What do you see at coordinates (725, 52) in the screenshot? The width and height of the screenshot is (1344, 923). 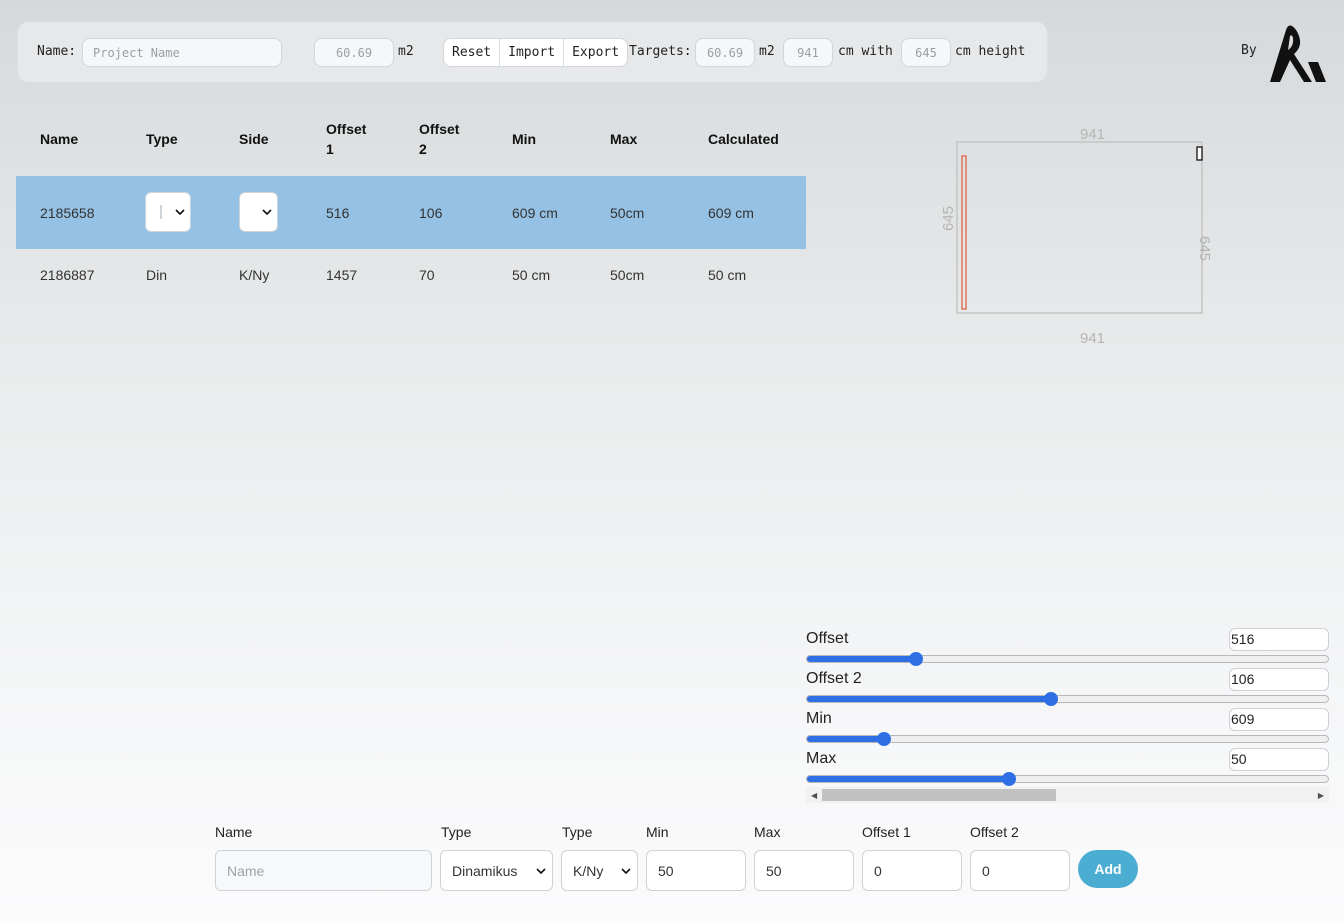 I see `target-area-input: 60.69` at bounding box center [725, 52].